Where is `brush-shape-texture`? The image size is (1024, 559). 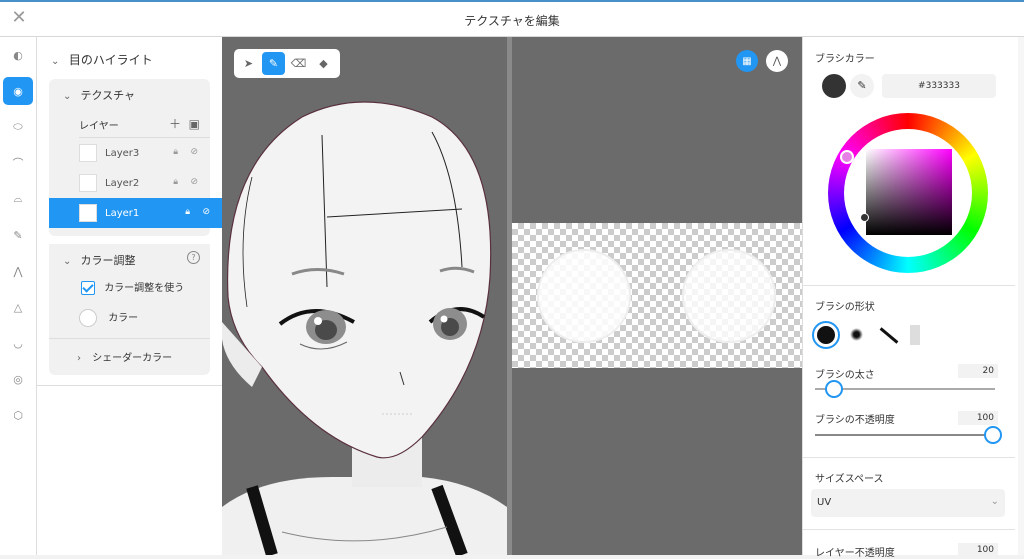 brush-shape-texture is located at coordinates (915, 335).